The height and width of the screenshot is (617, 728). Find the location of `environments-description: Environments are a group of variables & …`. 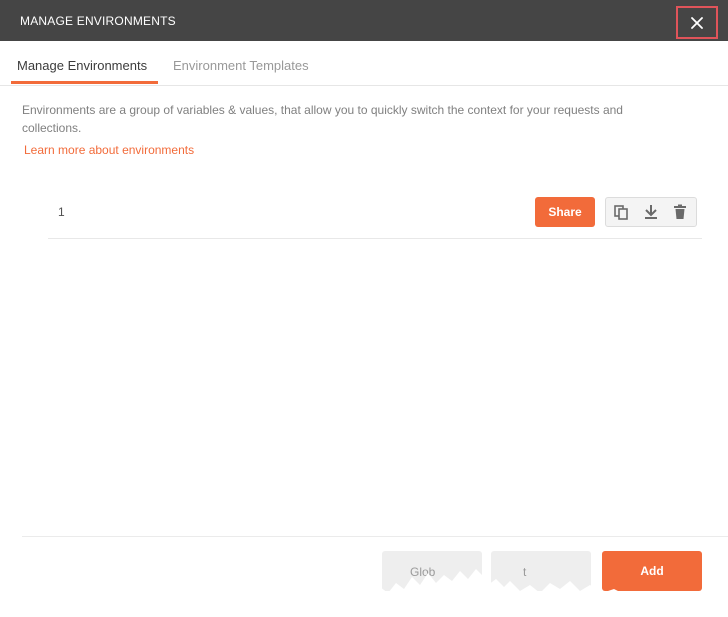

environments-description: Environments are a group of variables & … is located at coordinates (322, 119).